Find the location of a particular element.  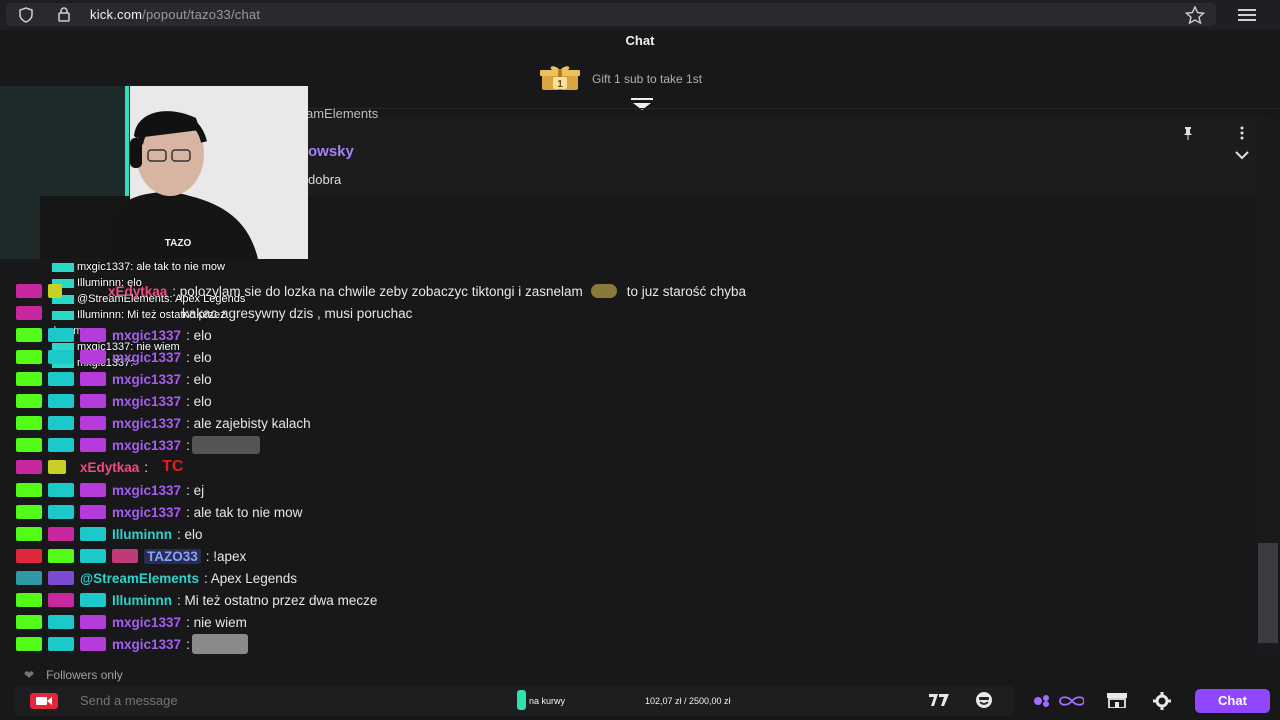

chat-message: mxgic1337 : ale zajebisty kalach is located at coordinates (163, 423).